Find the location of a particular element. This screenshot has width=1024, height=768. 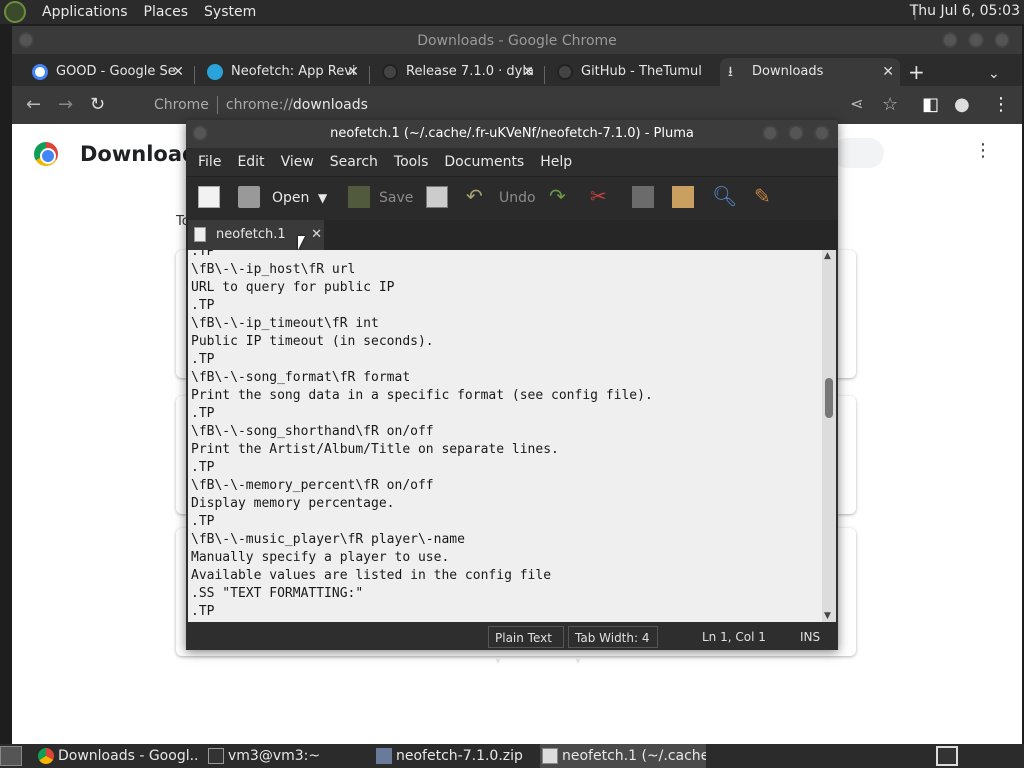

copy-icon is located at coordinates (643, 197).